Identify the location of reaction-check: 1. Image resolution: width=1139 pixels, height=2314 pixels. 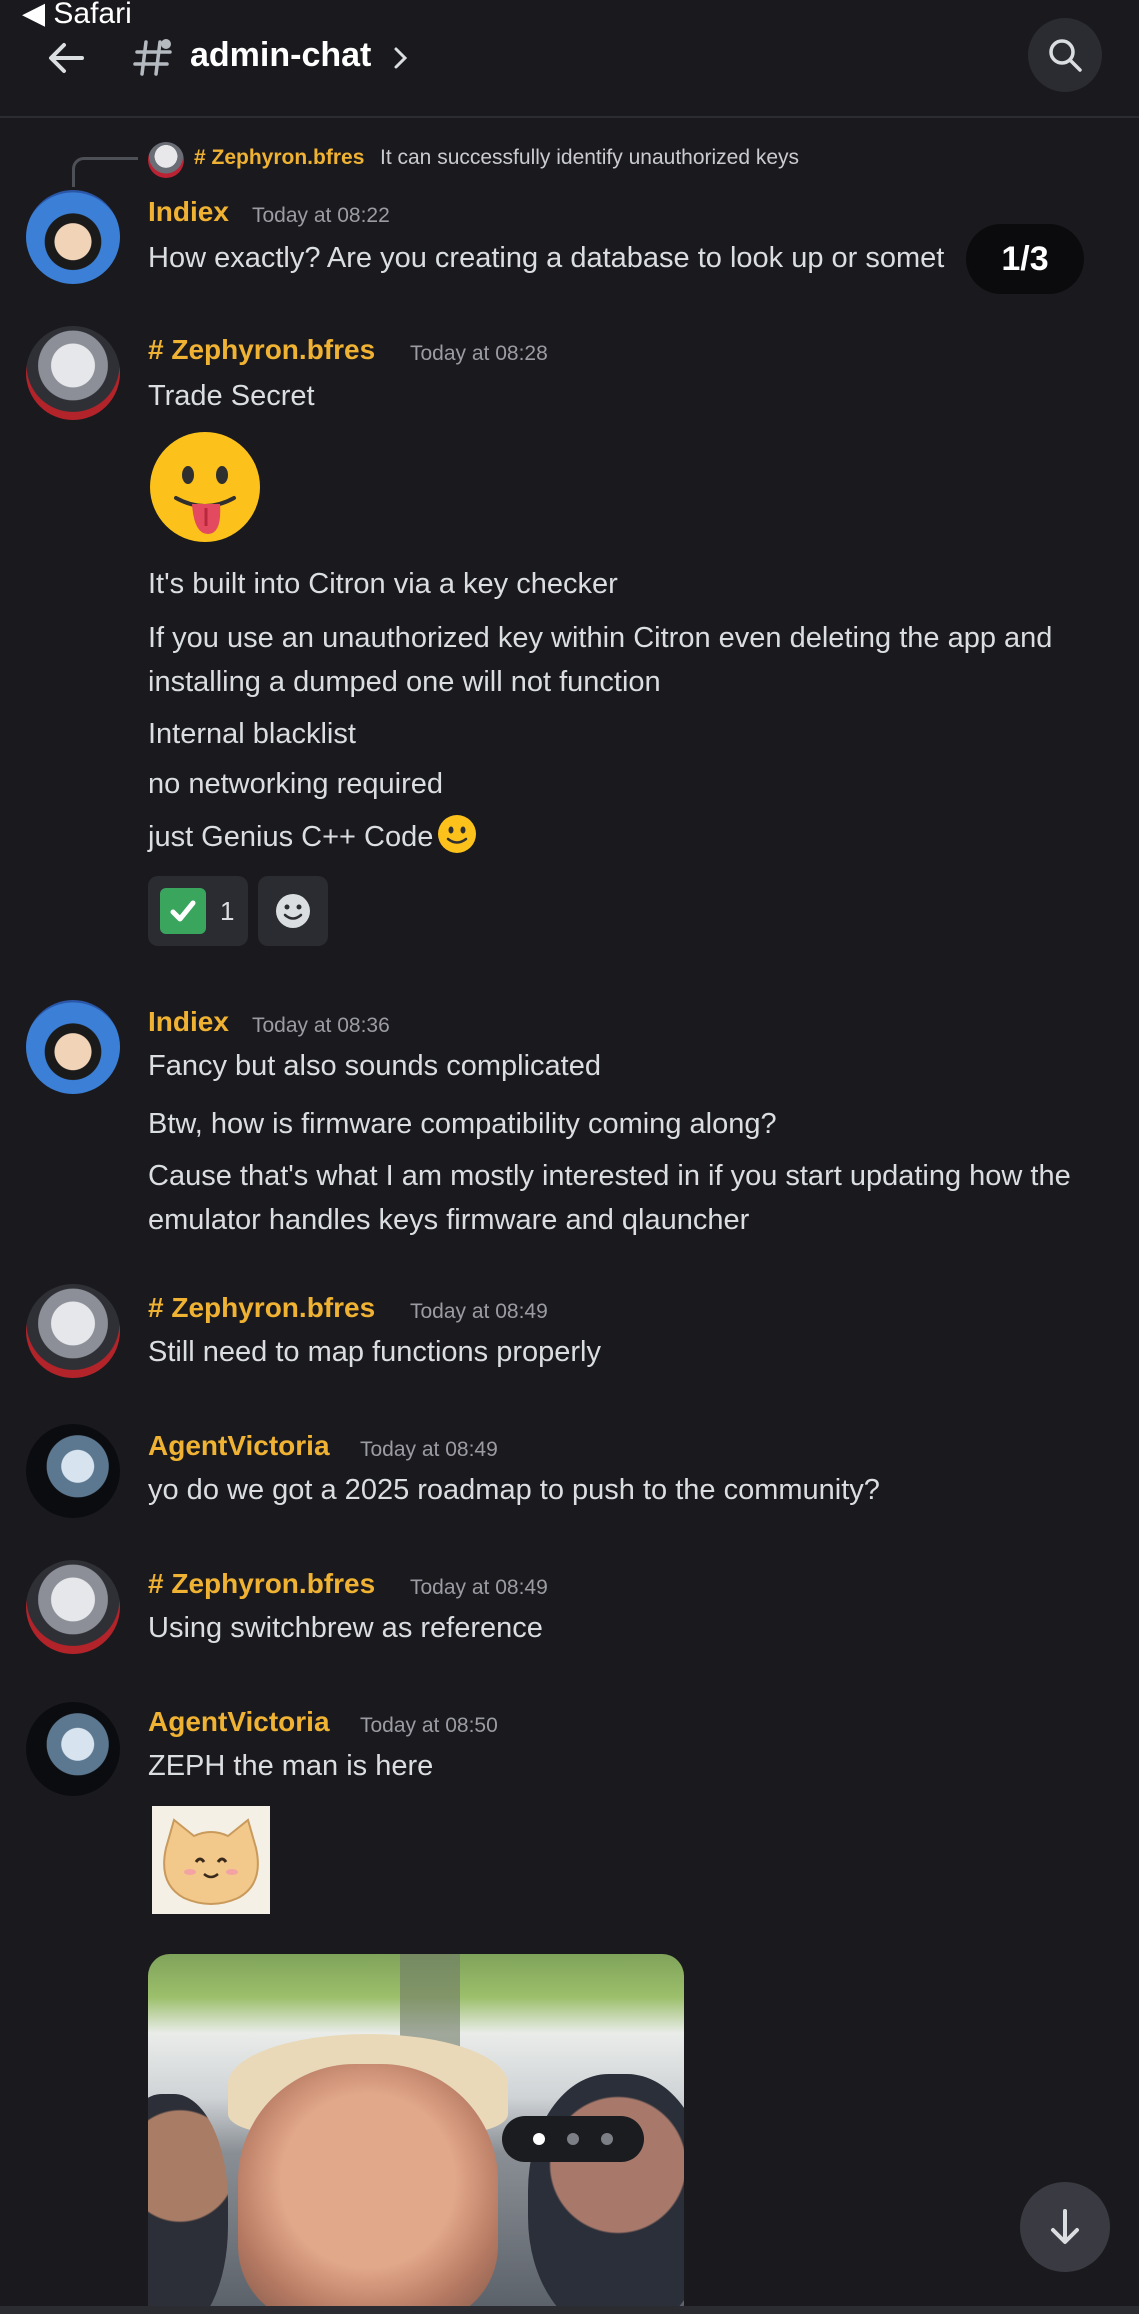
(198, 911).